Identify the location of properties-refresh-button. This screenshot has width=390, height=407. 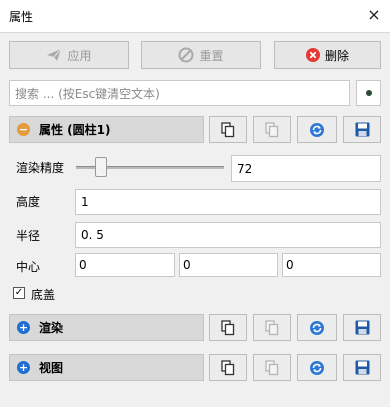
(317, 129).